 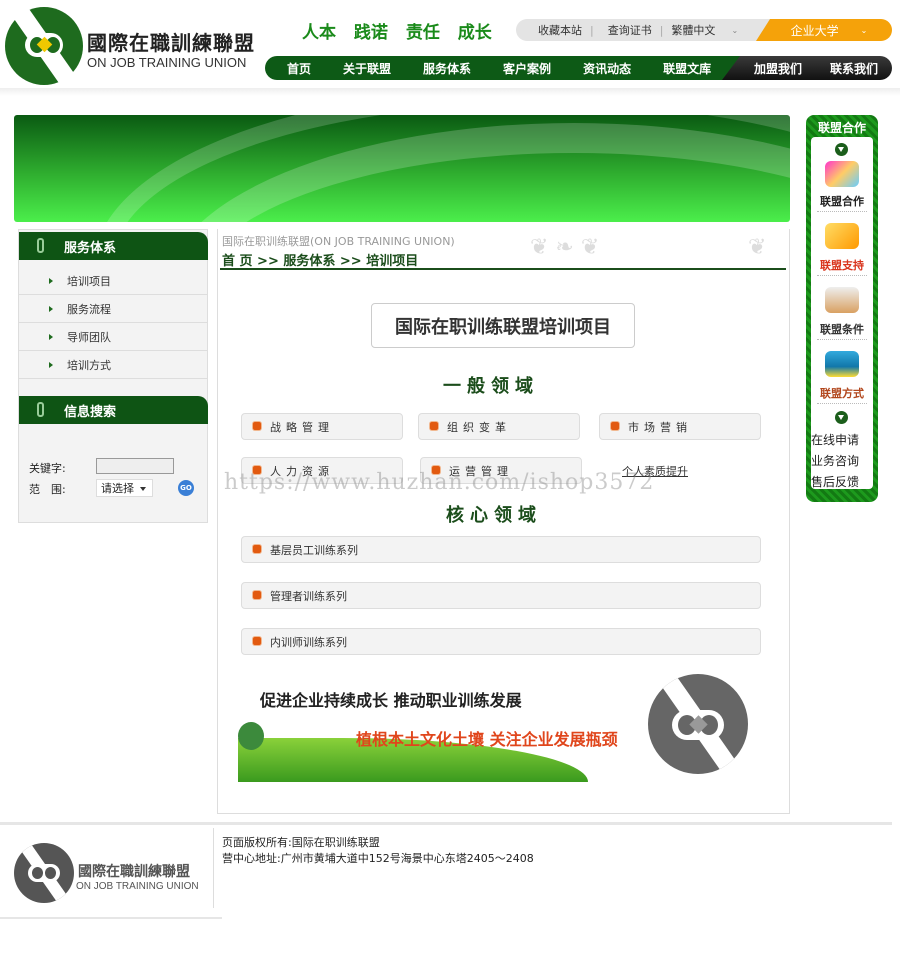 I want to click on alliance-support-link: 联盟支持, so click(x=842, y=265).